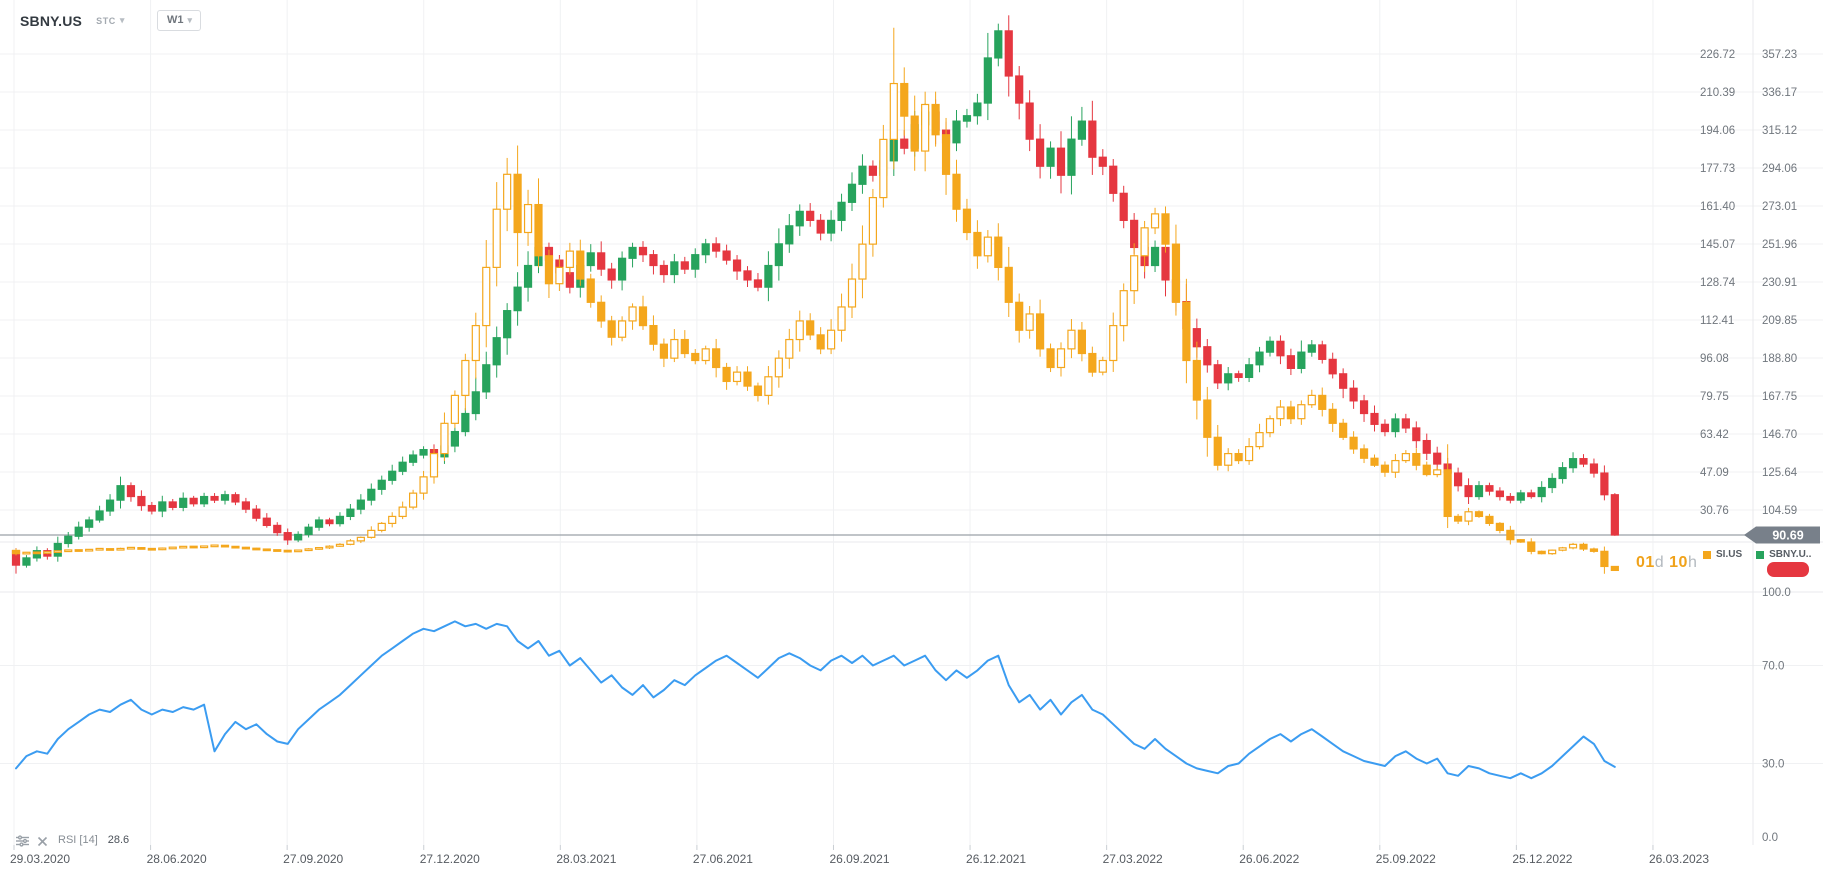 Image resolution: width=1823 pixels, height=876 pixels. What do you see at coordinates (175, 20) in the screenshot?
I see `timeframe-label: W1` at bounding box center [175, 20].